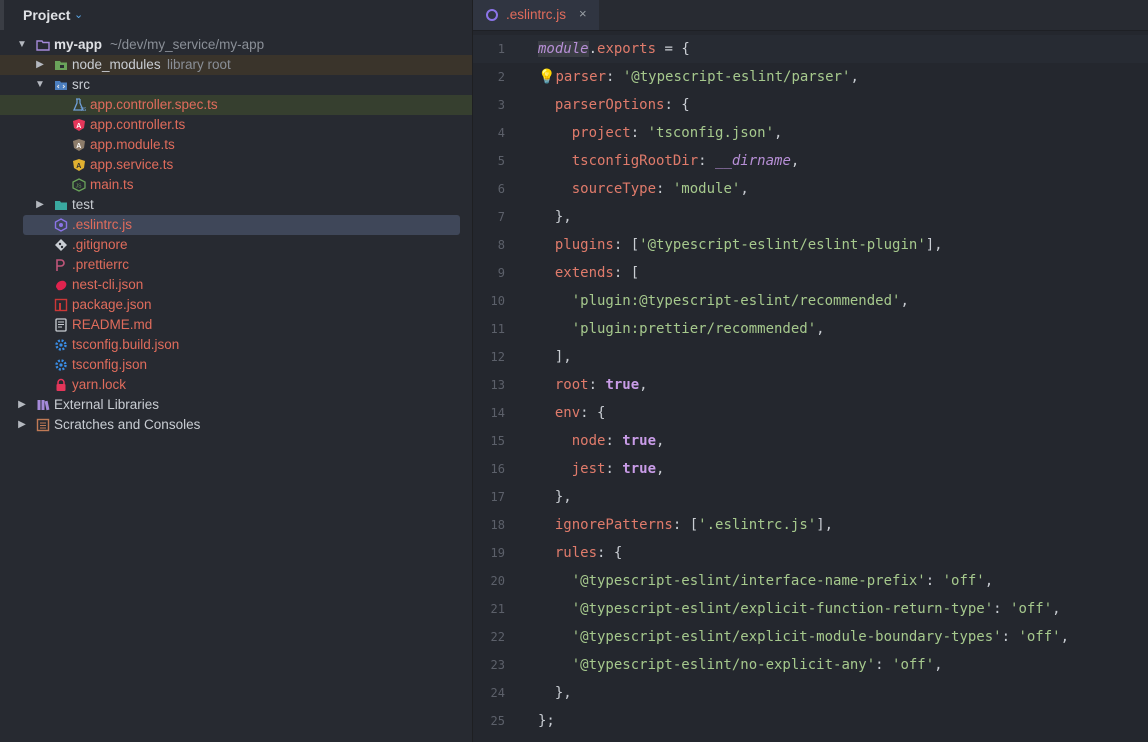 This screenshot has height=742, width=1148. I want to click on code-line: 9 extends: [, so click(810, 273).